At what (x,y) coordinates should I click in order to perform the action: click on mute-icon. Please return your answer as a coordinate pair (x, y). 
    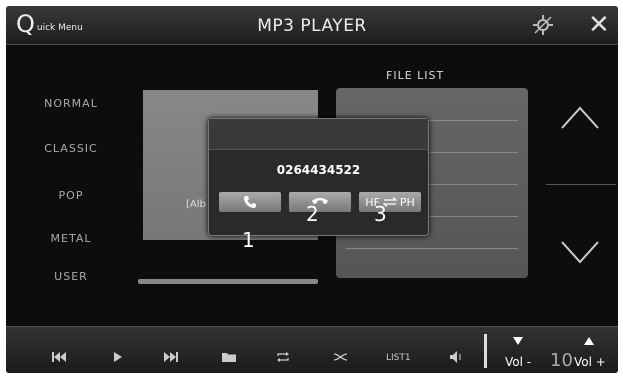
    Looking at the image, I should click on (457, 357).